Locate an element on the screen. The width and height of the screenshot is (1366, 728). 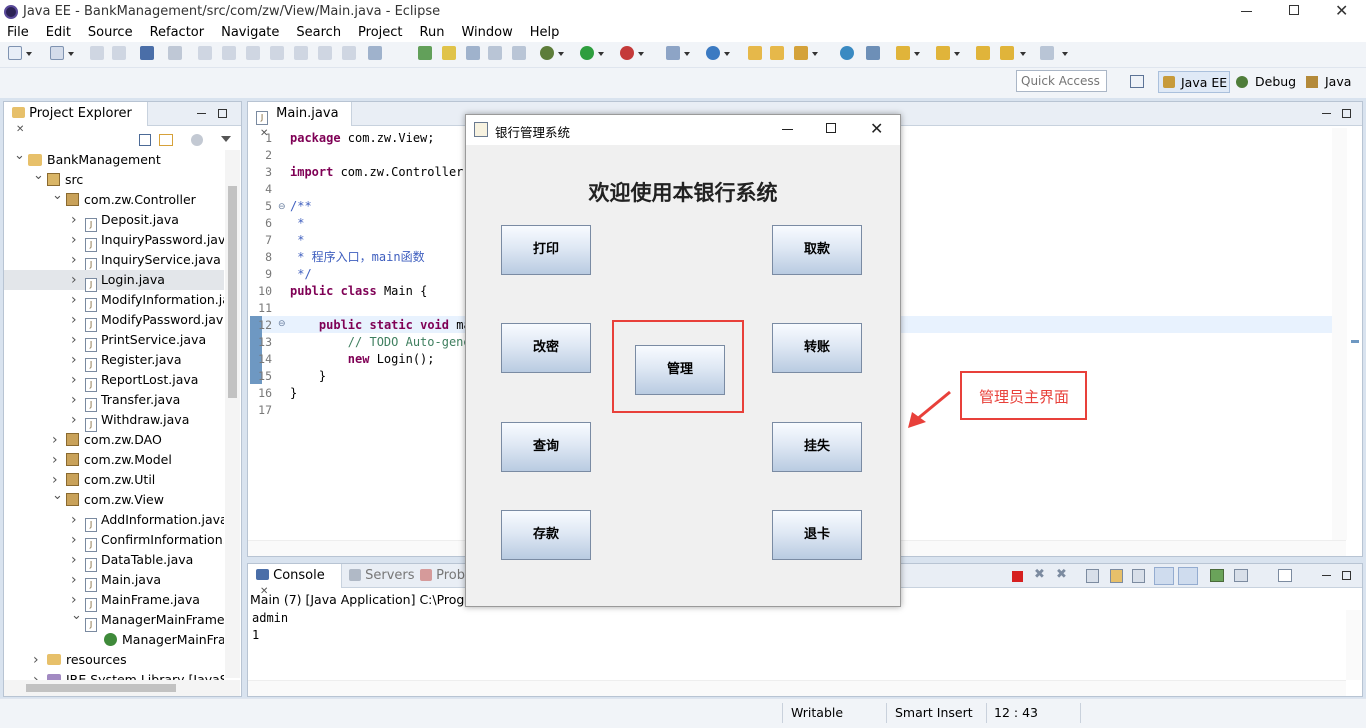
tree-item: › J PrintService.java is located at coordinates (114, 341).